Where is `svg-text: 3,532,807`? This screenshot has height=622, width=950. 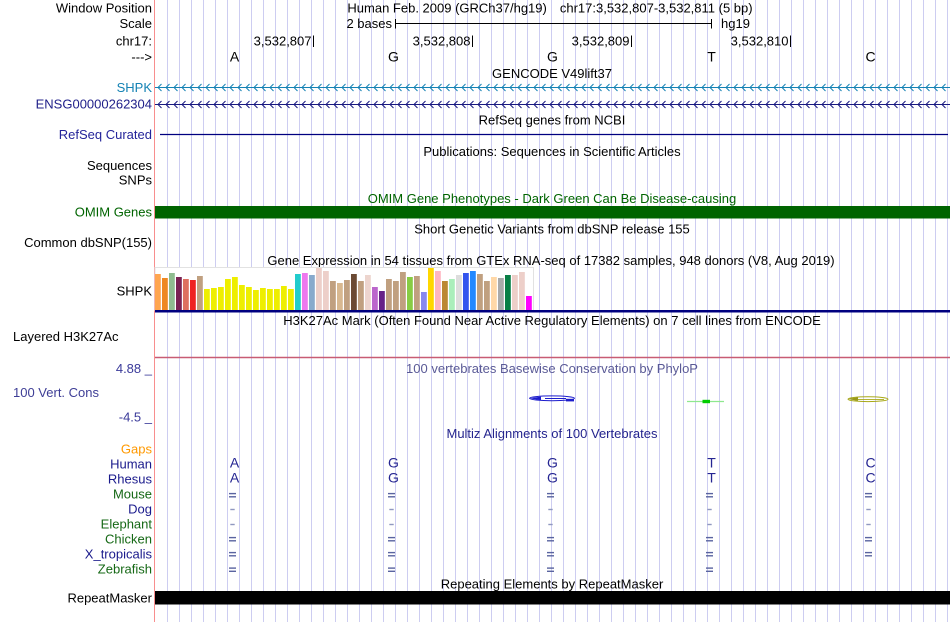 svg-text: 3,532,807 is located at coordinates (283, 41).